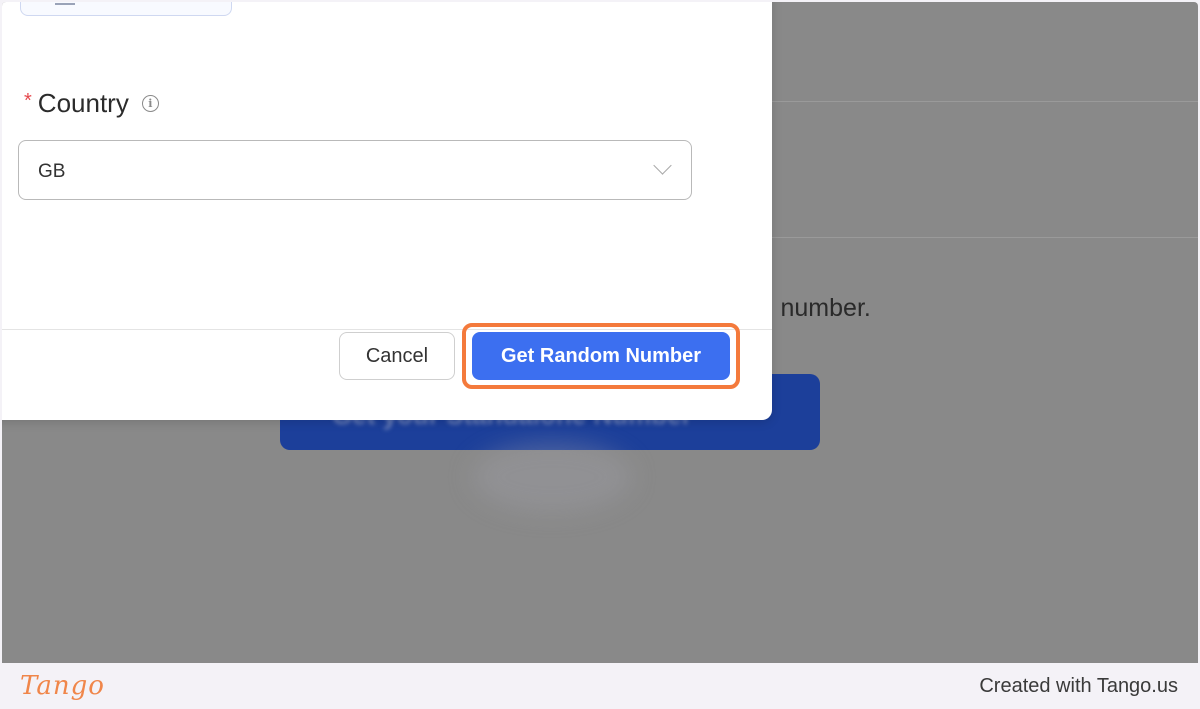 This screenshot has width=1200, height=709. I want to click on info-icon: i, so click(150, 103).